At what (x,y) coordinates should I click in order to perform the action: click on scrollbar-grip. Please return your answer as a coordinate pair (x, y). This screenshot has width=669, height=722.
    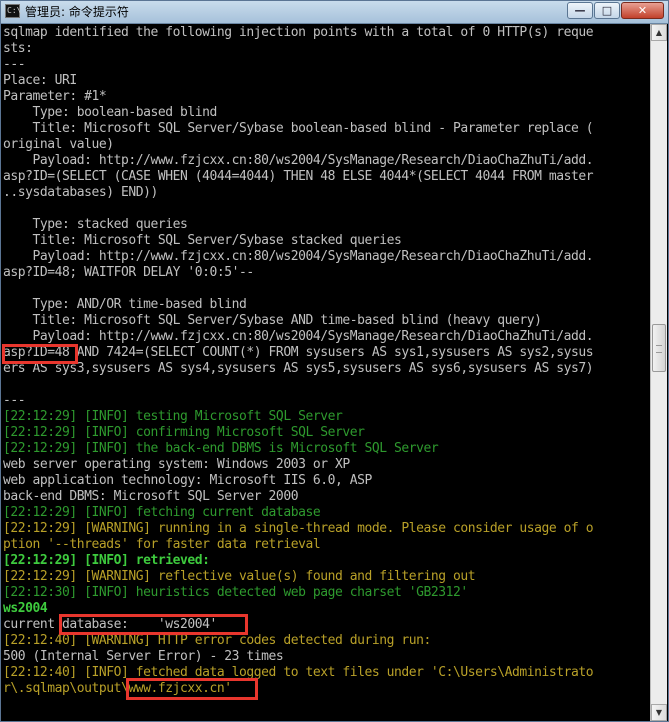
    Looking at the image, I should click on (659, 349).